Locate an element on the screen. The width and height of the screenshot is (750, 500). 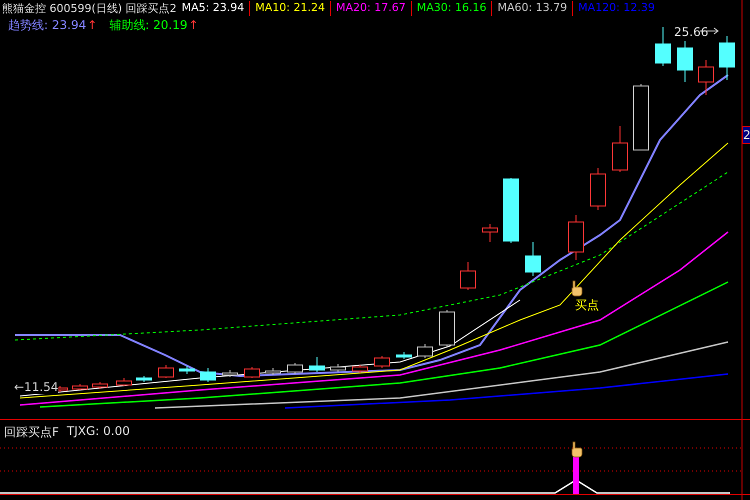
moving-average-value: MA120: 12.39 is located at coordinates (613, 8).